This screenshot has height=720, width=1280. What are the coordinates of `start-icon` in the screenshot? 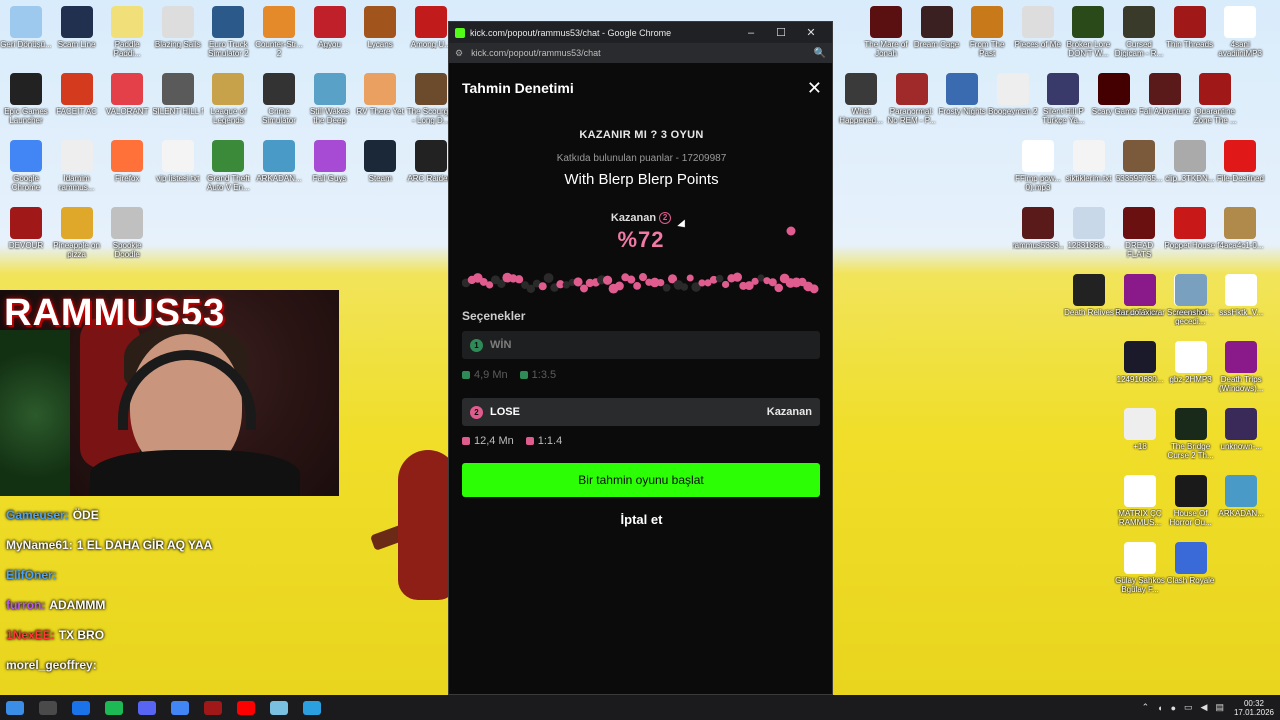 It's located at (15, 707).